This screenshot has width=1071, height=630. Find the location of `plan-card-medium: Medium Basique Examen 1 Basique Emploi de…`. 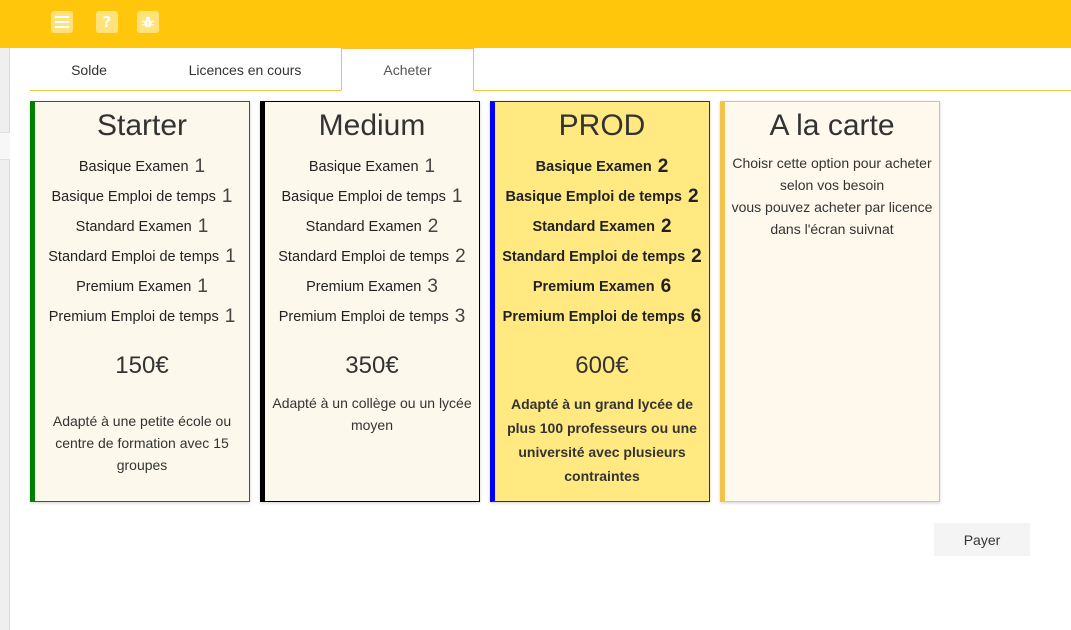

plan-card-medium: Medium Basique Examen 1 Basique Emploi de… is located at coordinates (370, 301).